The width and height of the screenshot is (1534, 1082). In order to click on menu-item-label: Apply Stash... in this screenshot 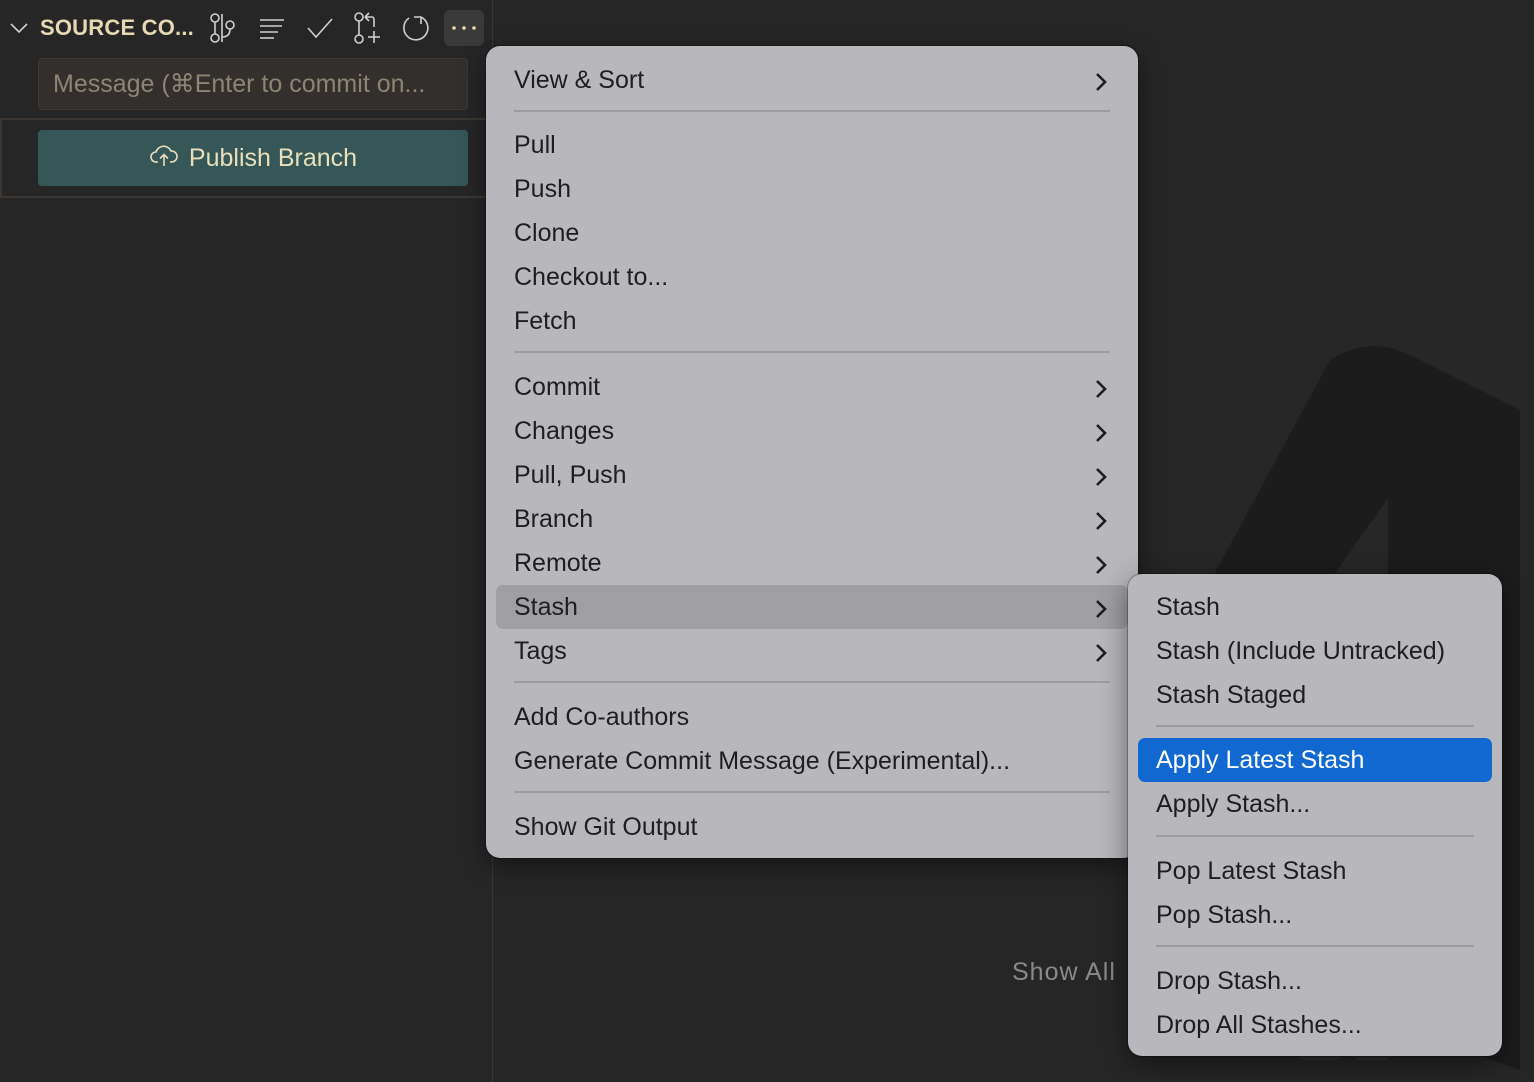, I will do `click(1233, 803)`.